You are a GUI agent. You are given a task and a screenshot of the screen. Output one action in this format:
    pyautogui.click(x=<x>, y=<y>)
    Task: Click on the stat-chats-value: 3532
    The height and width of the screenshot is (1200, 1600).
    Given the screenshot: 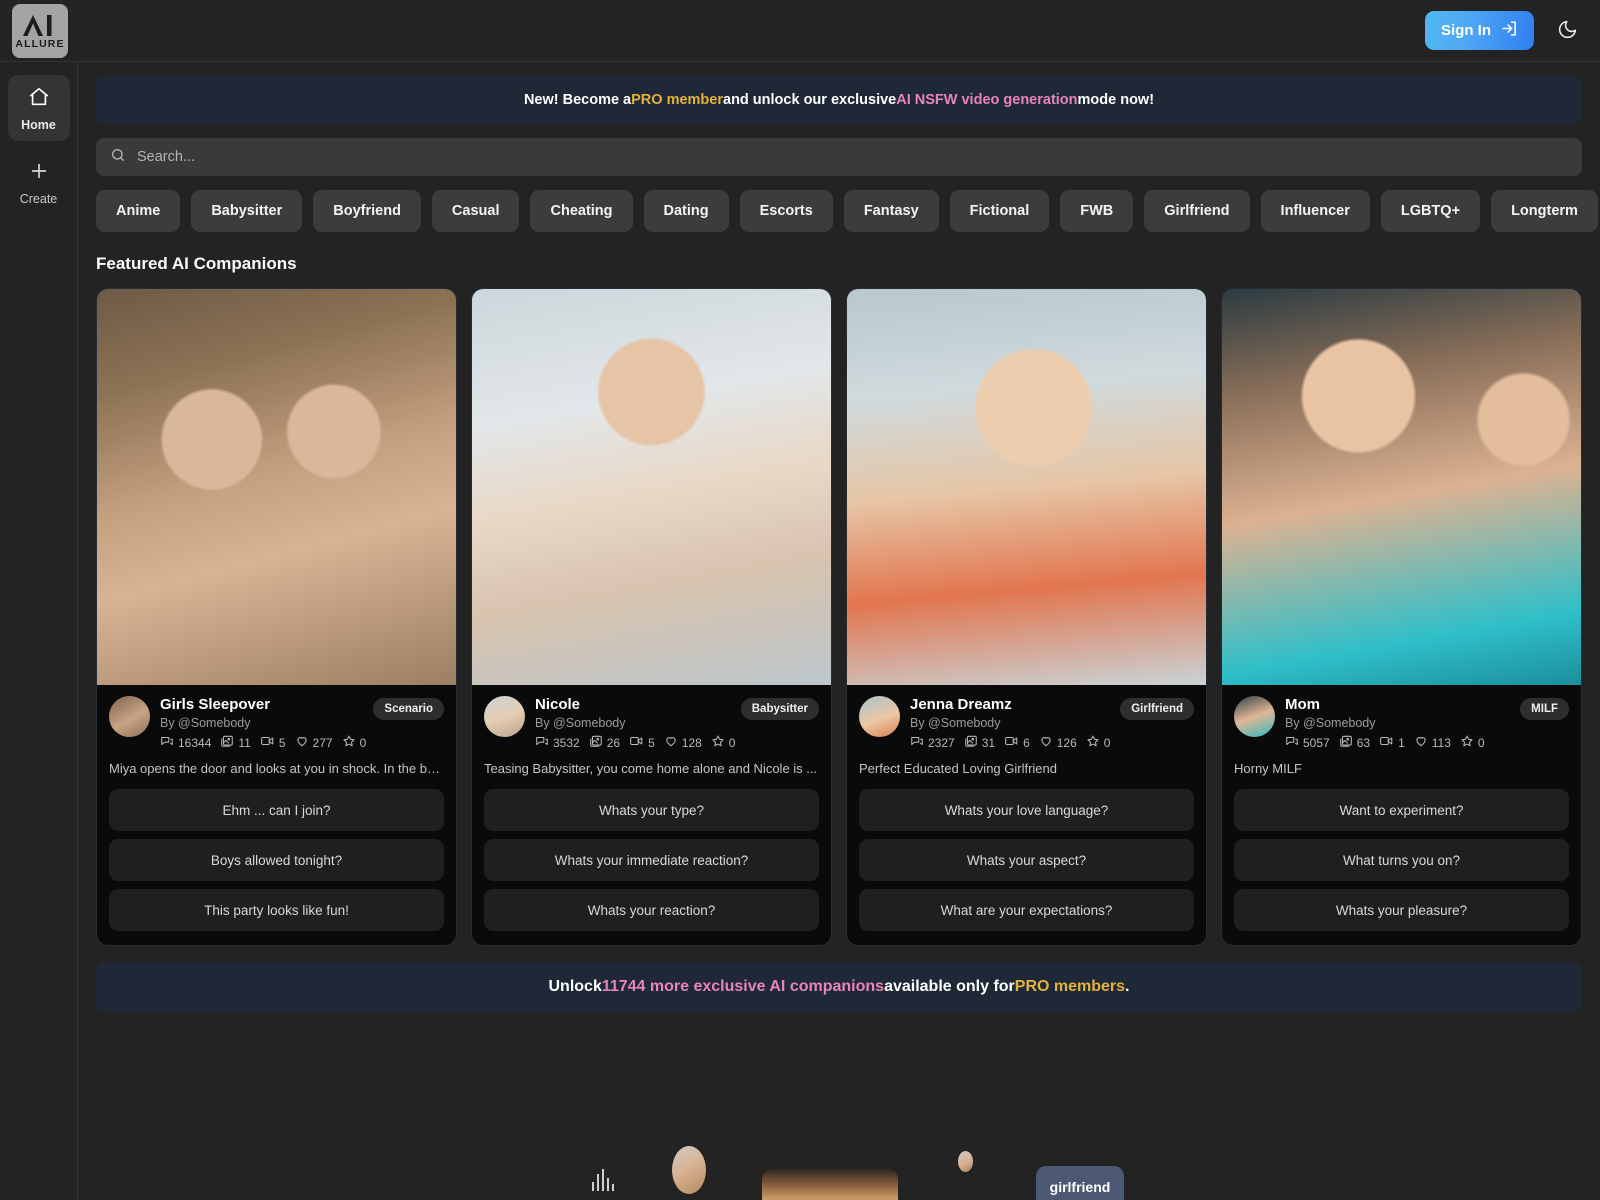 What is the action you would take?
    pyautogui.click(x=566, y=742)
    